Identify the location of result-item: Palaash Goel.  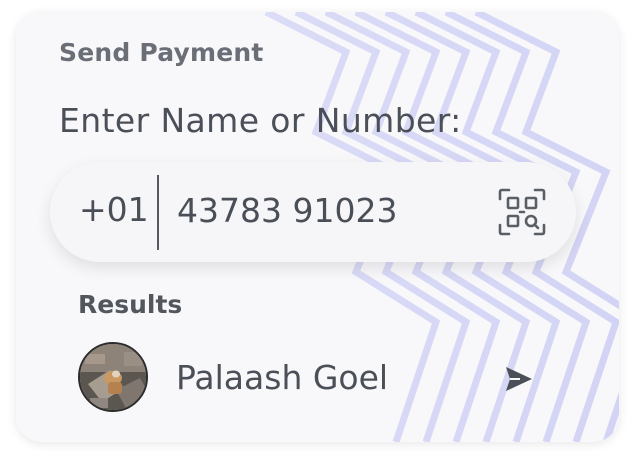
(313, 377).